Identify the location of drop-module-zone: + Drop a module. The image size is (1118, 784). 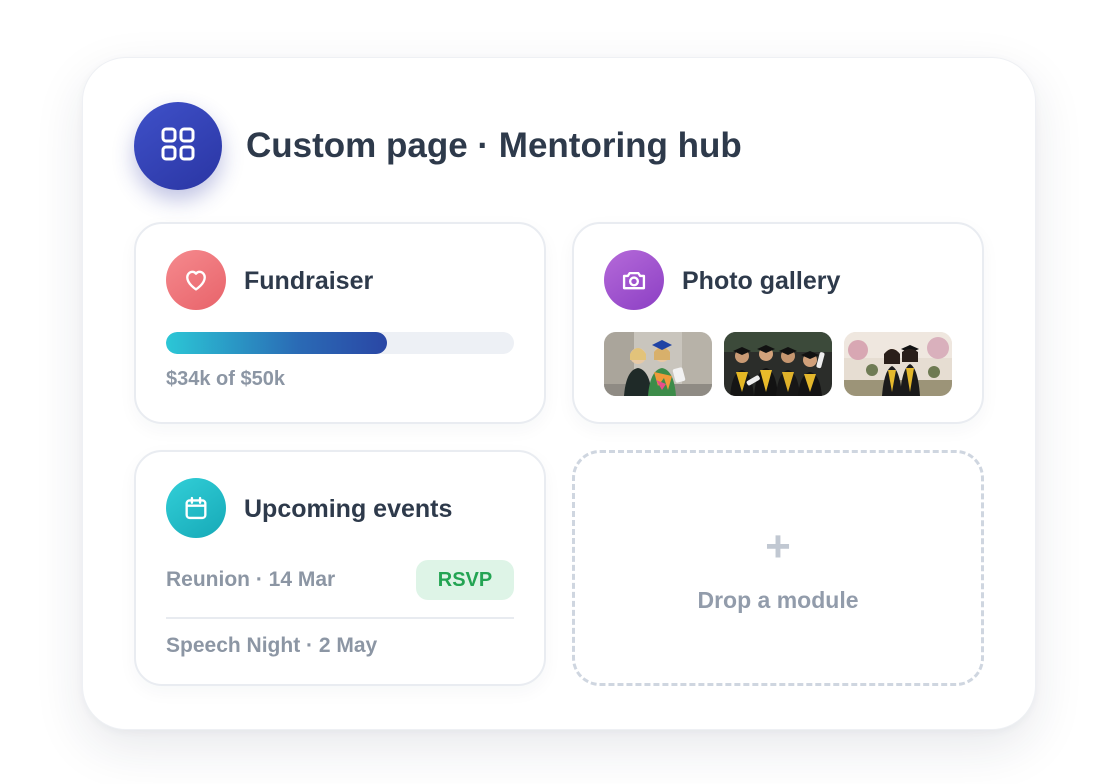
(778, 568).